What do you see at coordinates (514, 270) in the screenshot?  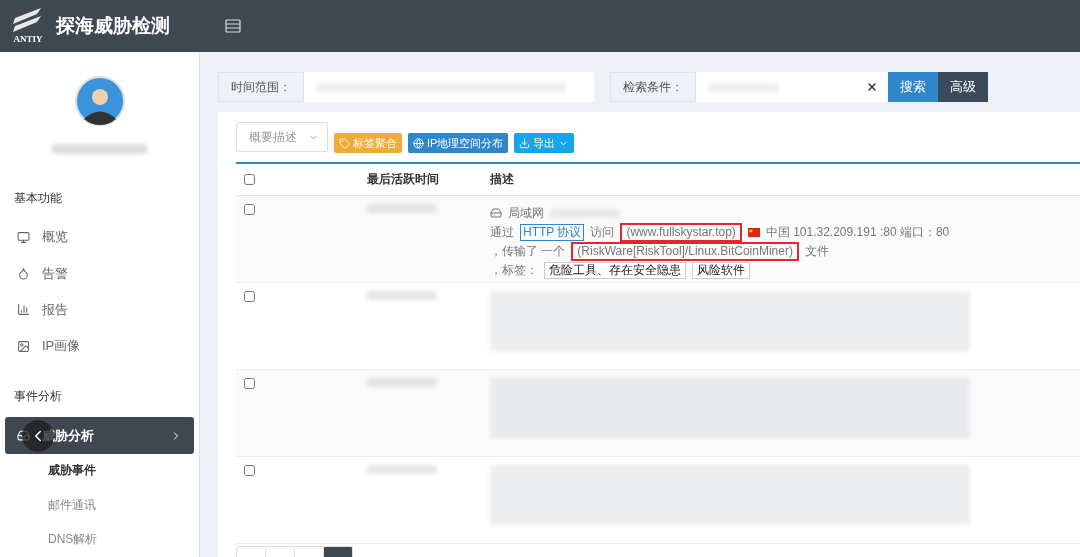 I see `tags-label: ，标签：` at bounding box center [514, 270].